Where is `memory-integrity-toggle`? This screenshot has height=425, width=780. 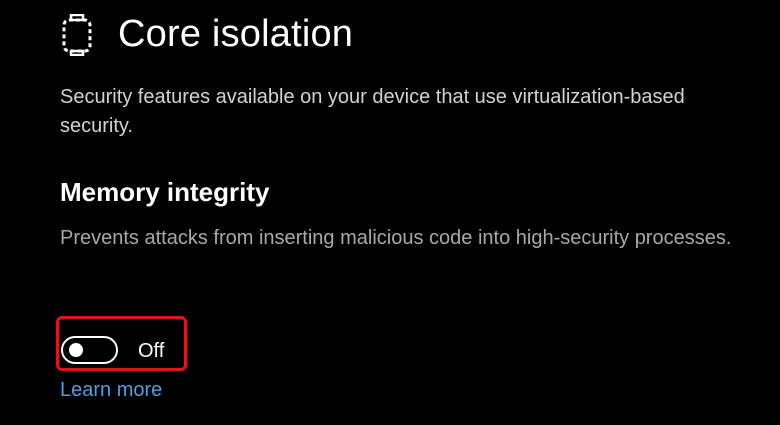 memory-integrity-toggle is located at coordinates (89, 350).